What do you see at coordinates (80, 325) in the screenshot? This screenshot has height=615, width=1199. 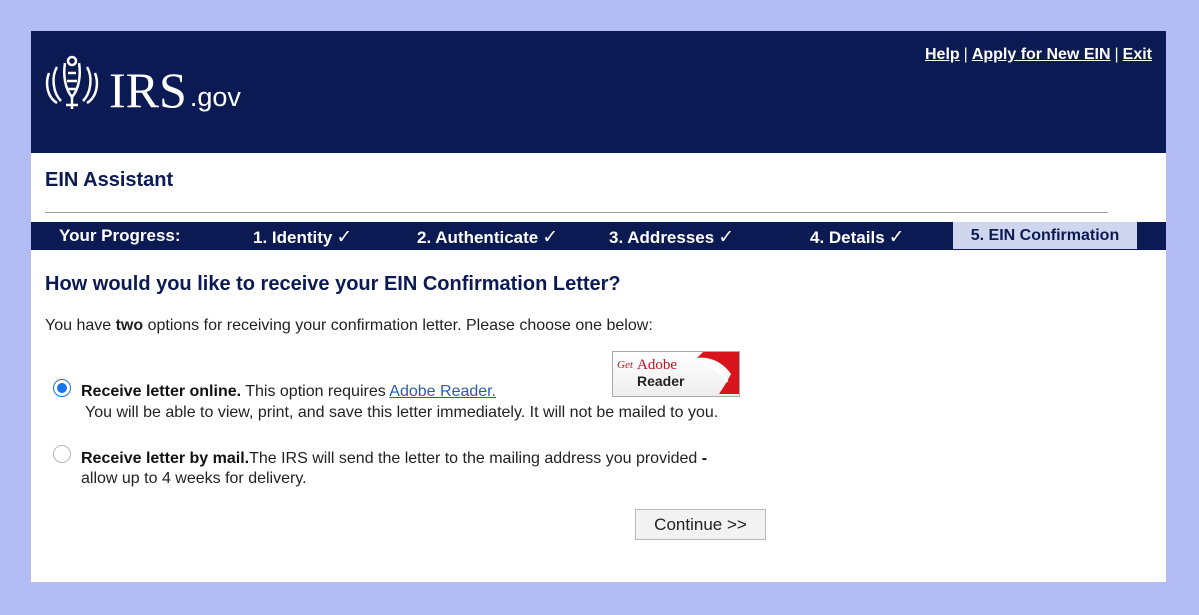 I see `intro-before: You have` at bounding box center [80, 325].